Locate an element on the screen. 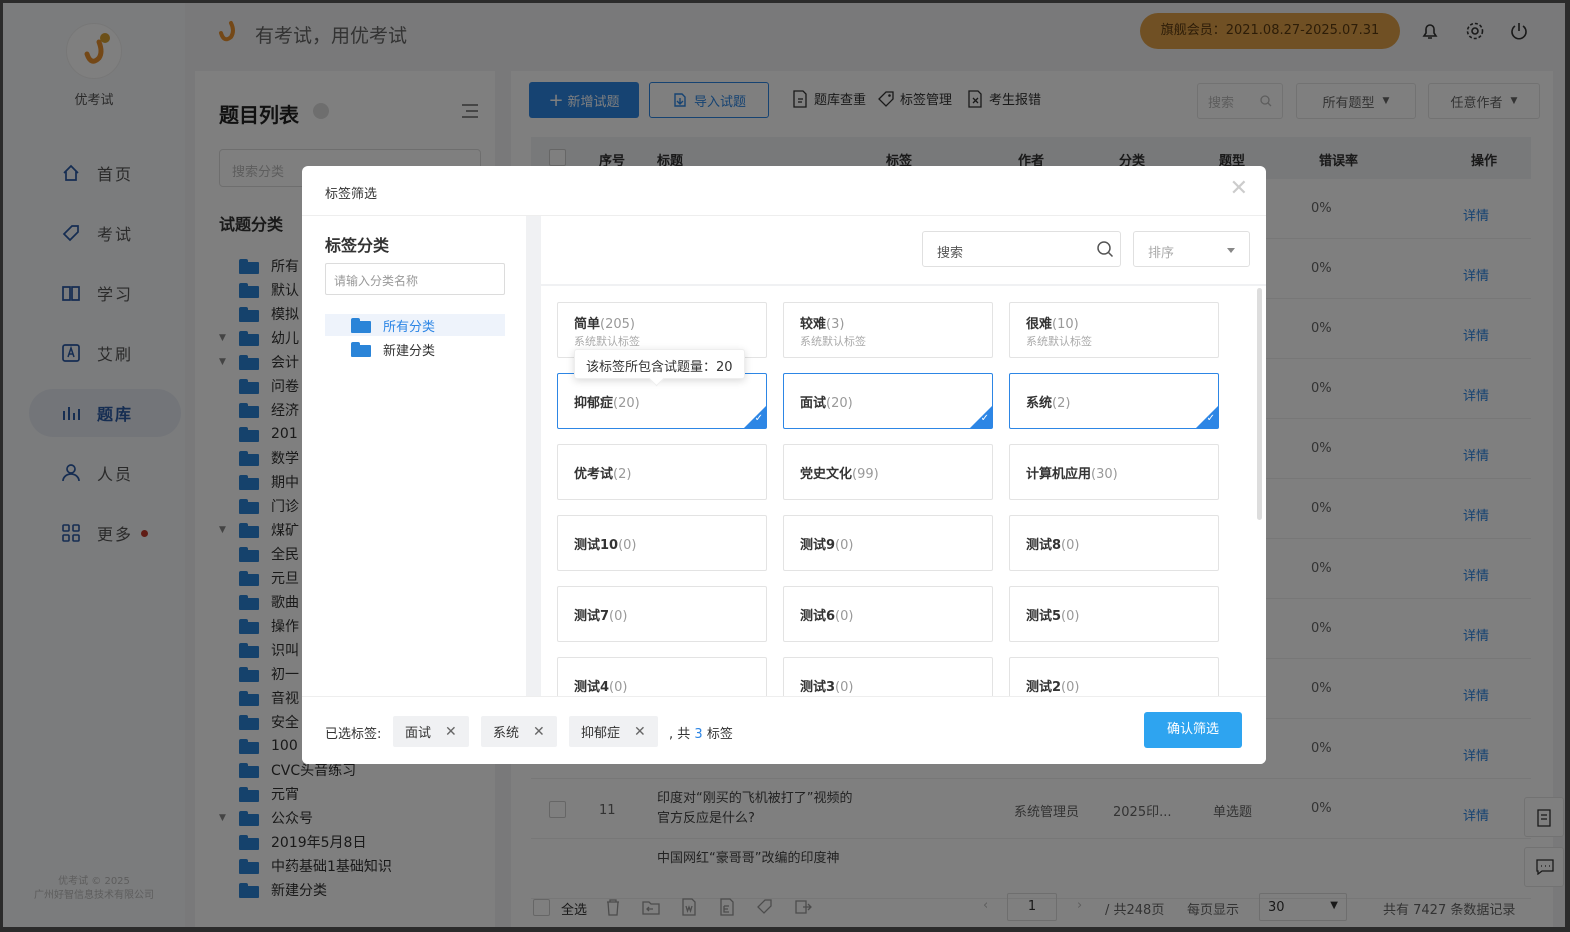 Image resolution: width=1570 pixels, height=932 pixels. selected-total: , 共 3 标签 is located at coordinates (701, 734).